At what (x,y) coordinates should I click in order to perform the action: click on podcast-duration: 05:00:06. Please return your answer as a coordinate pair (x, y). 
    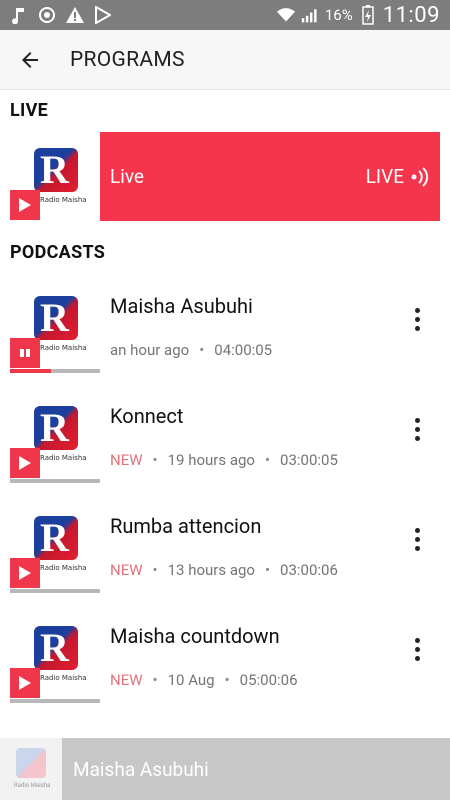
    Looking at the image, I should click on (268, 680).